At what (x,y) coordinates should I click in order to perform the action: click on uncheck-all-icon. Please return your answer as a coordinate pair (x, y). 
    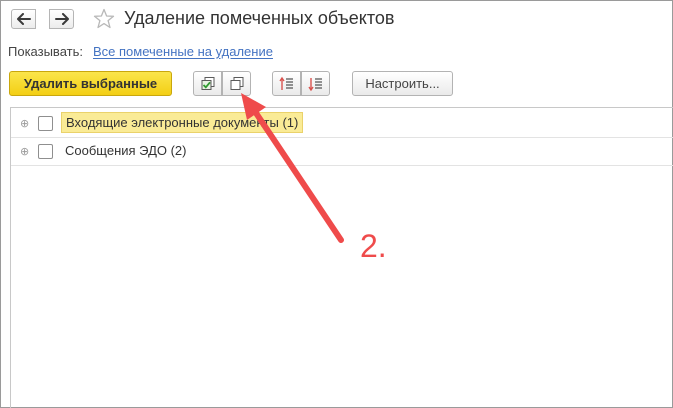
    Looking at the image, I should click on (236, 83).